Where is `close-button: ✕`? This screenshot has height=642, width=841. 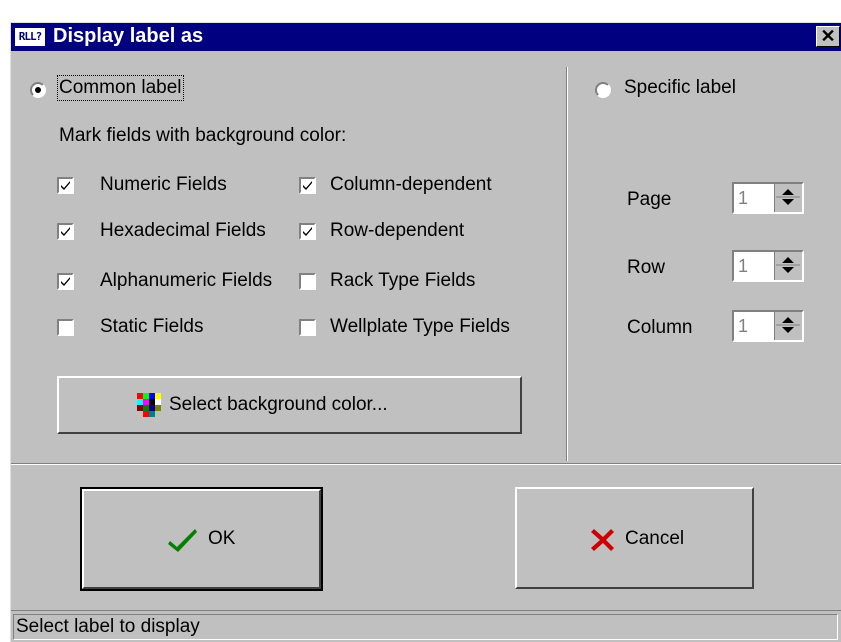 close-button: ✕ is located at coordinates (828, 36).